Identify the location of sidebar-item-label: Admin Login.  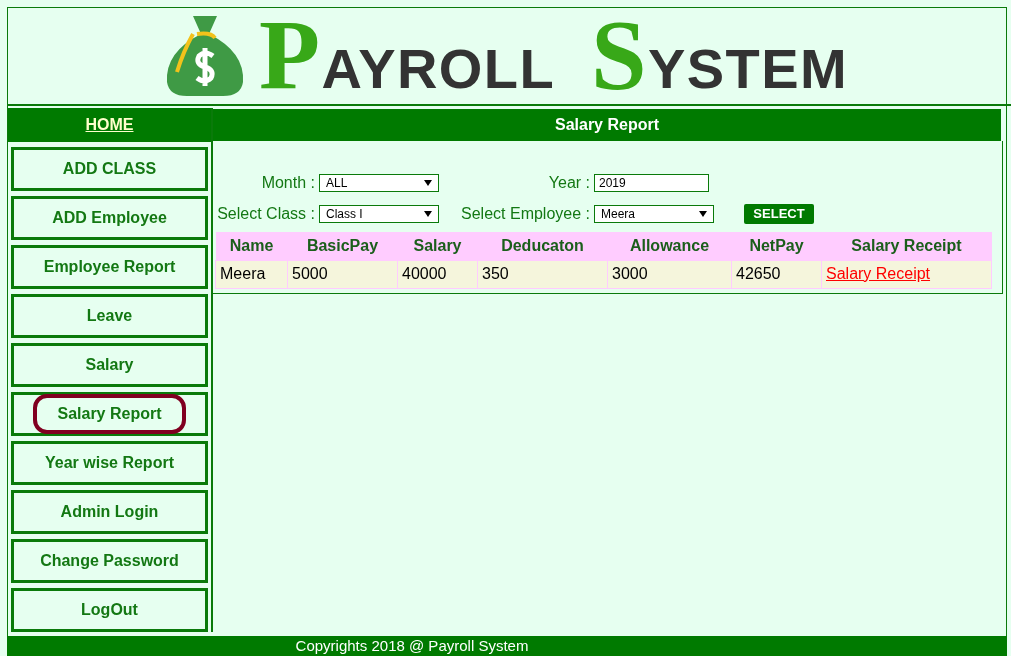
(109, 512).